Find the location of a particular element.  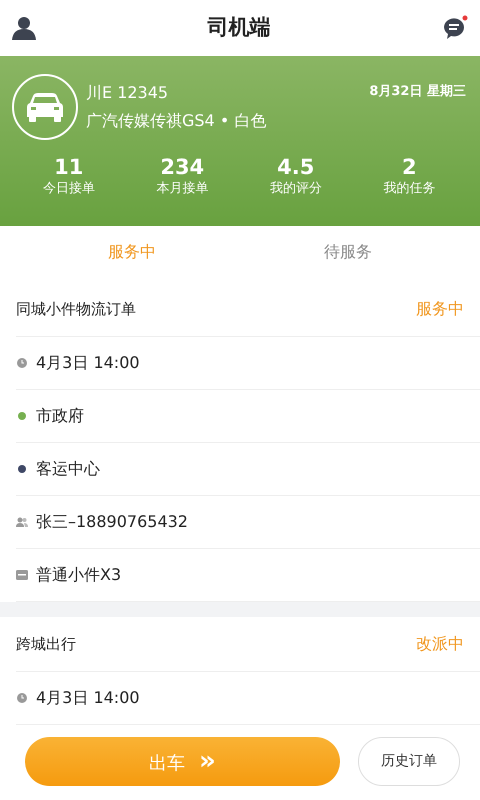

order-detail: 张三–18890765432 is located at coordinates (112, 522).